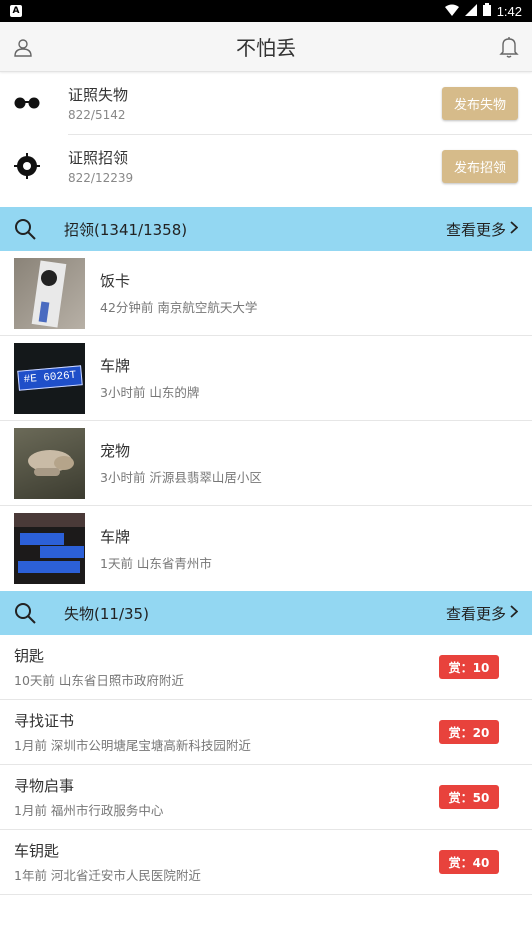 The image size is (532, 946). What do you see at coordinates (266, 667) in the screenshot?
I see `list-item: 钥匙 10天前 山东省日照市政府附近 赏：10` at bounding box center [266, 667].